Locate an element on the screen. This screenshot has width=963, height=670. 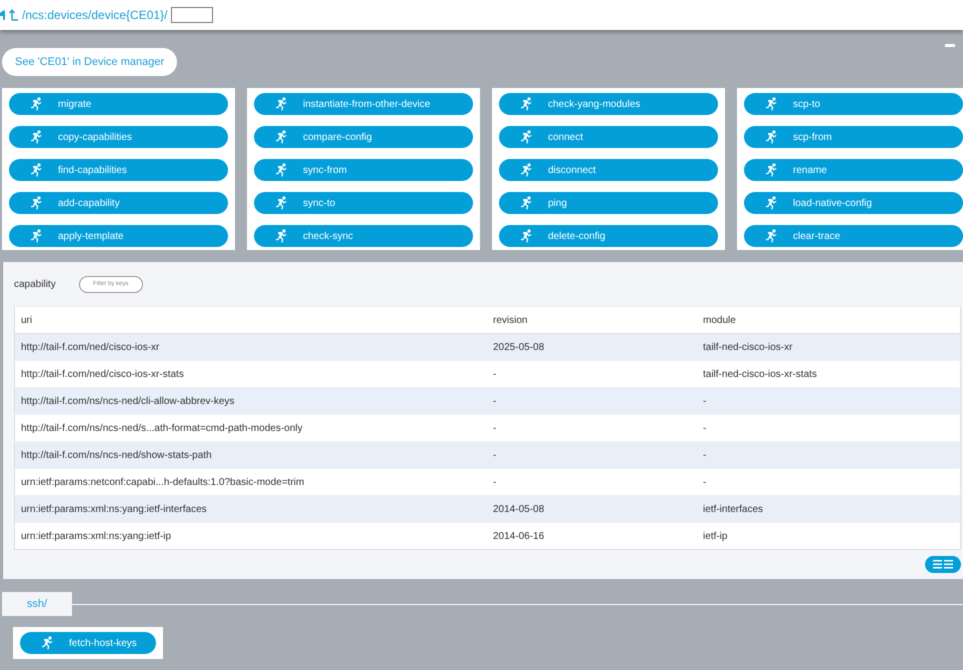
action-button: migrate is located at coordinates (118, 104).